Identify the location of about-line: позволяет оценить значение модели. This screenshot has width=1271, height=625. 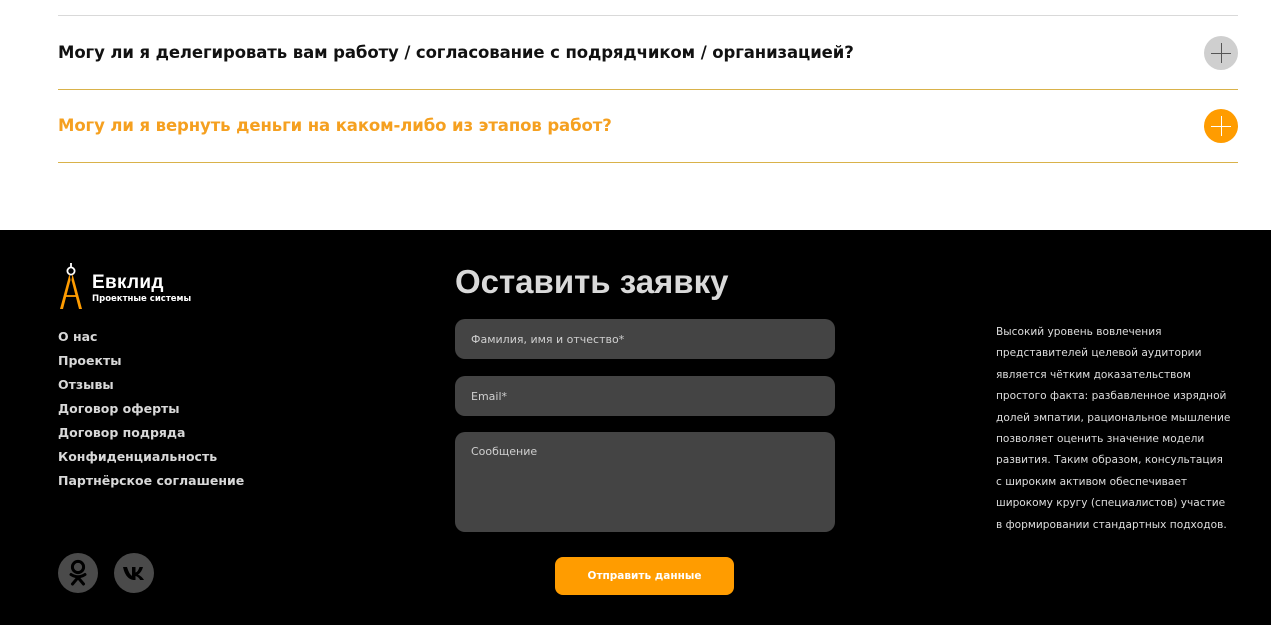
(1100, 439).